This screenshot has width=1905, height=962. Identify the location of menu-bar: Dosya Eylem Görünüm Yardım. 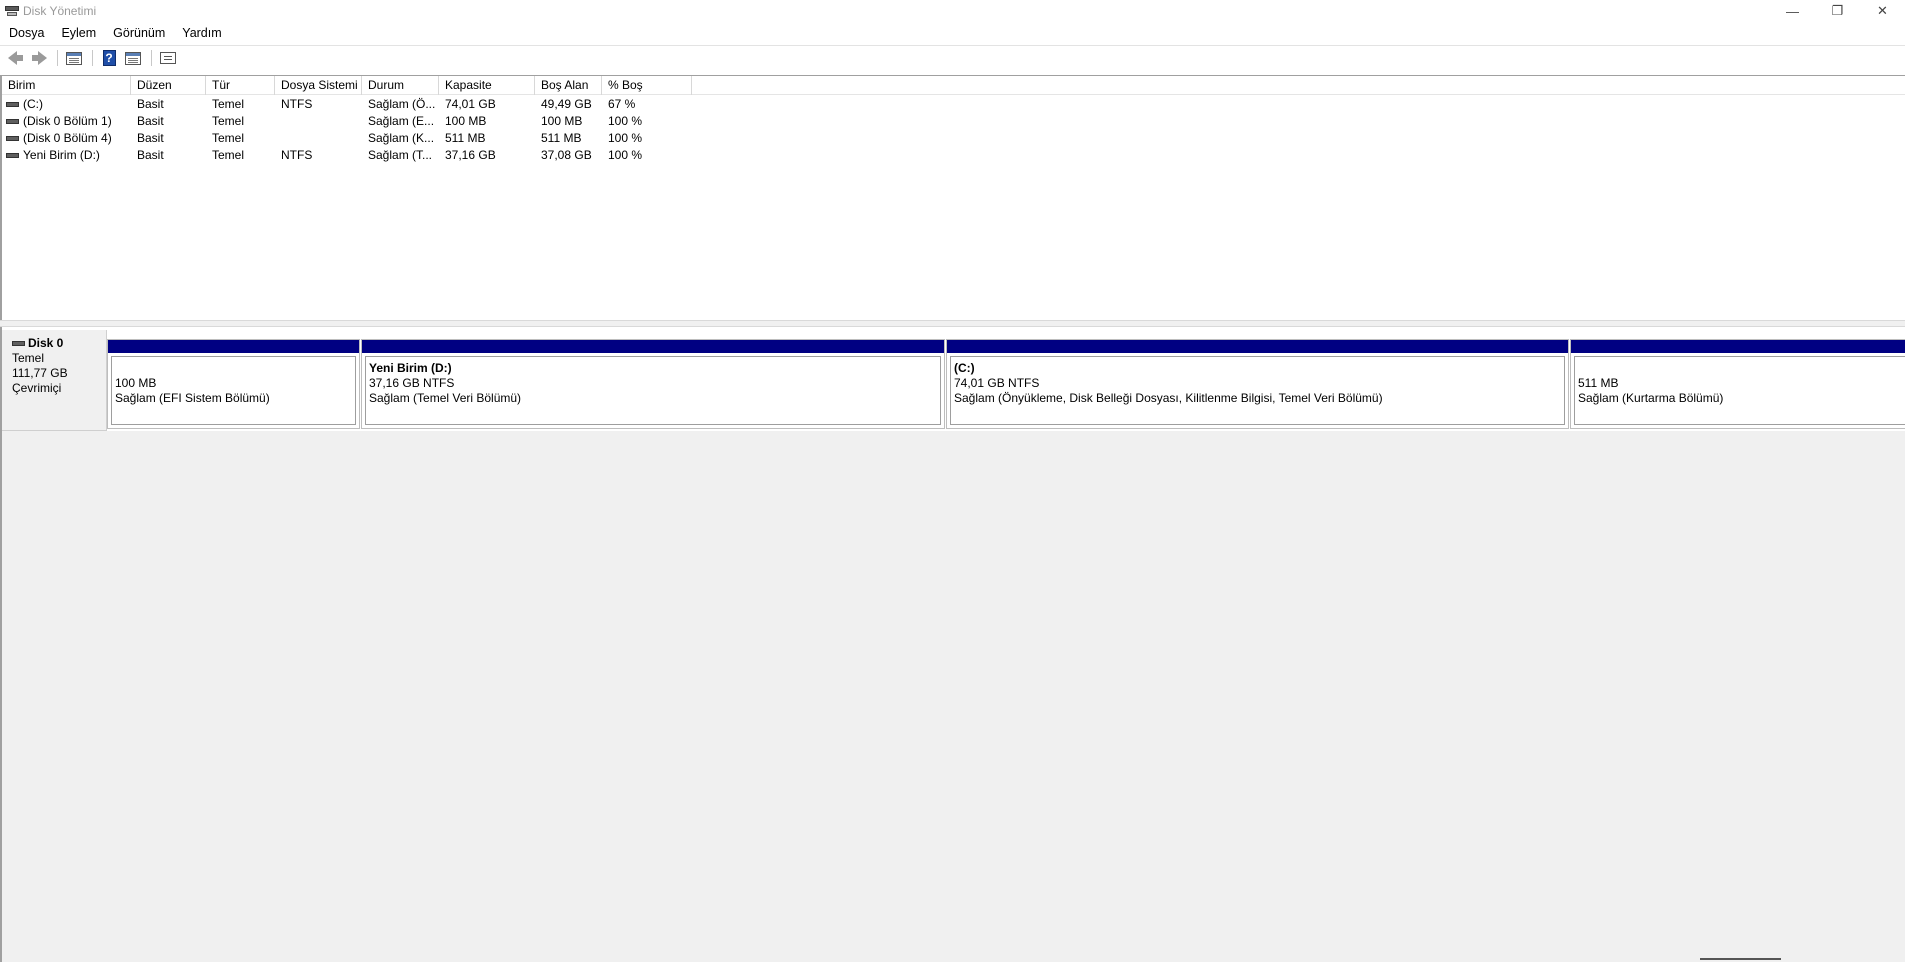
(952, 33).